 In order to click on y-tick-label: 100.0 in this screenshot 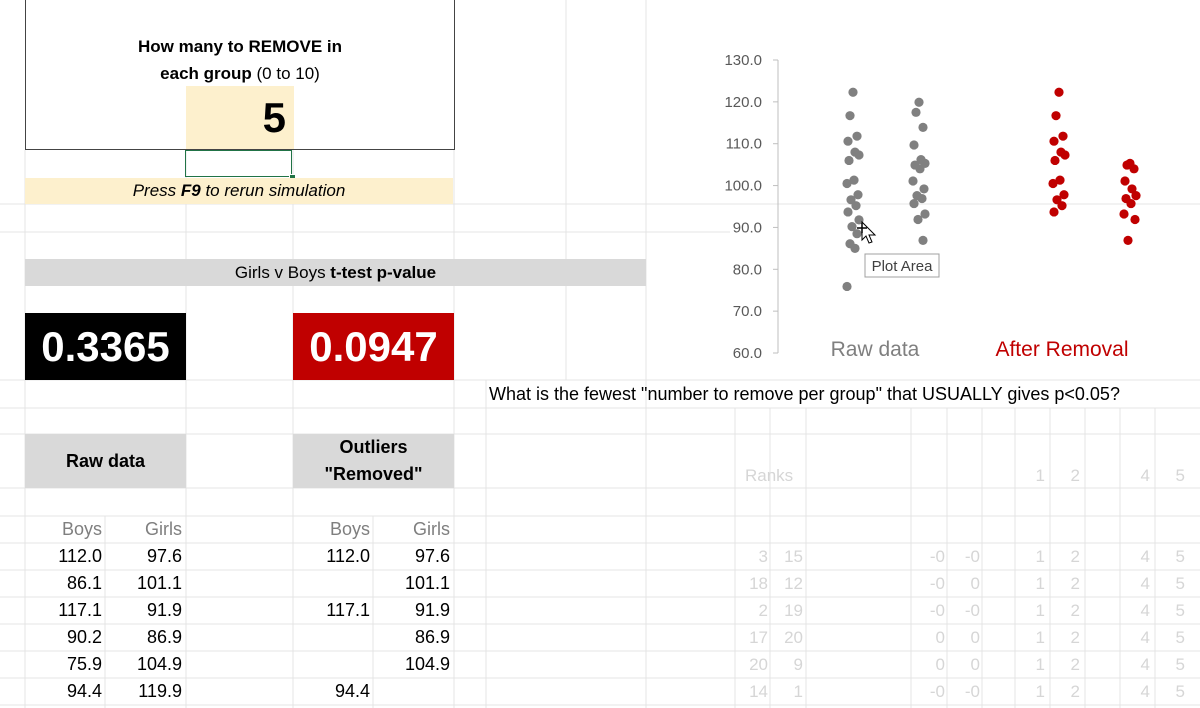, I will do `click(743, 186)`.